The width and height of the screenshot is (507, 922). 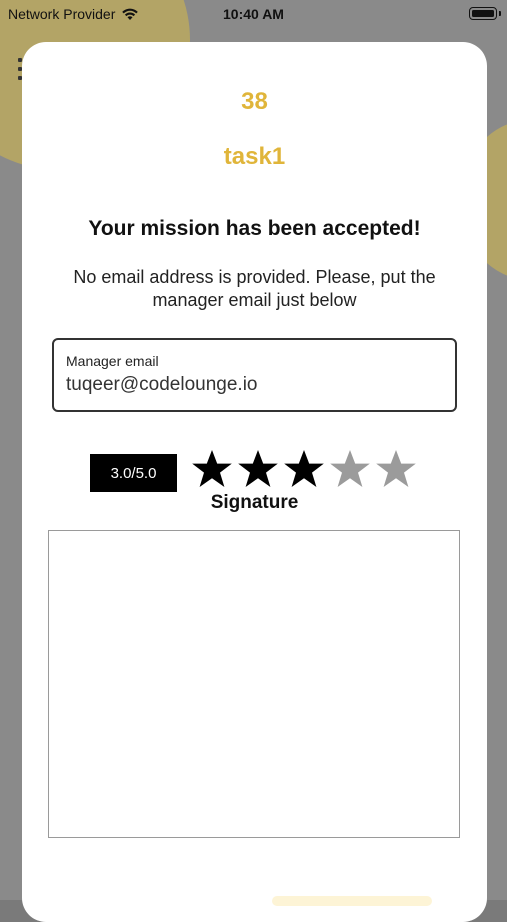 I want to click on accepted-heading: Your mission has been accepted!, so click(x=254, y=228).